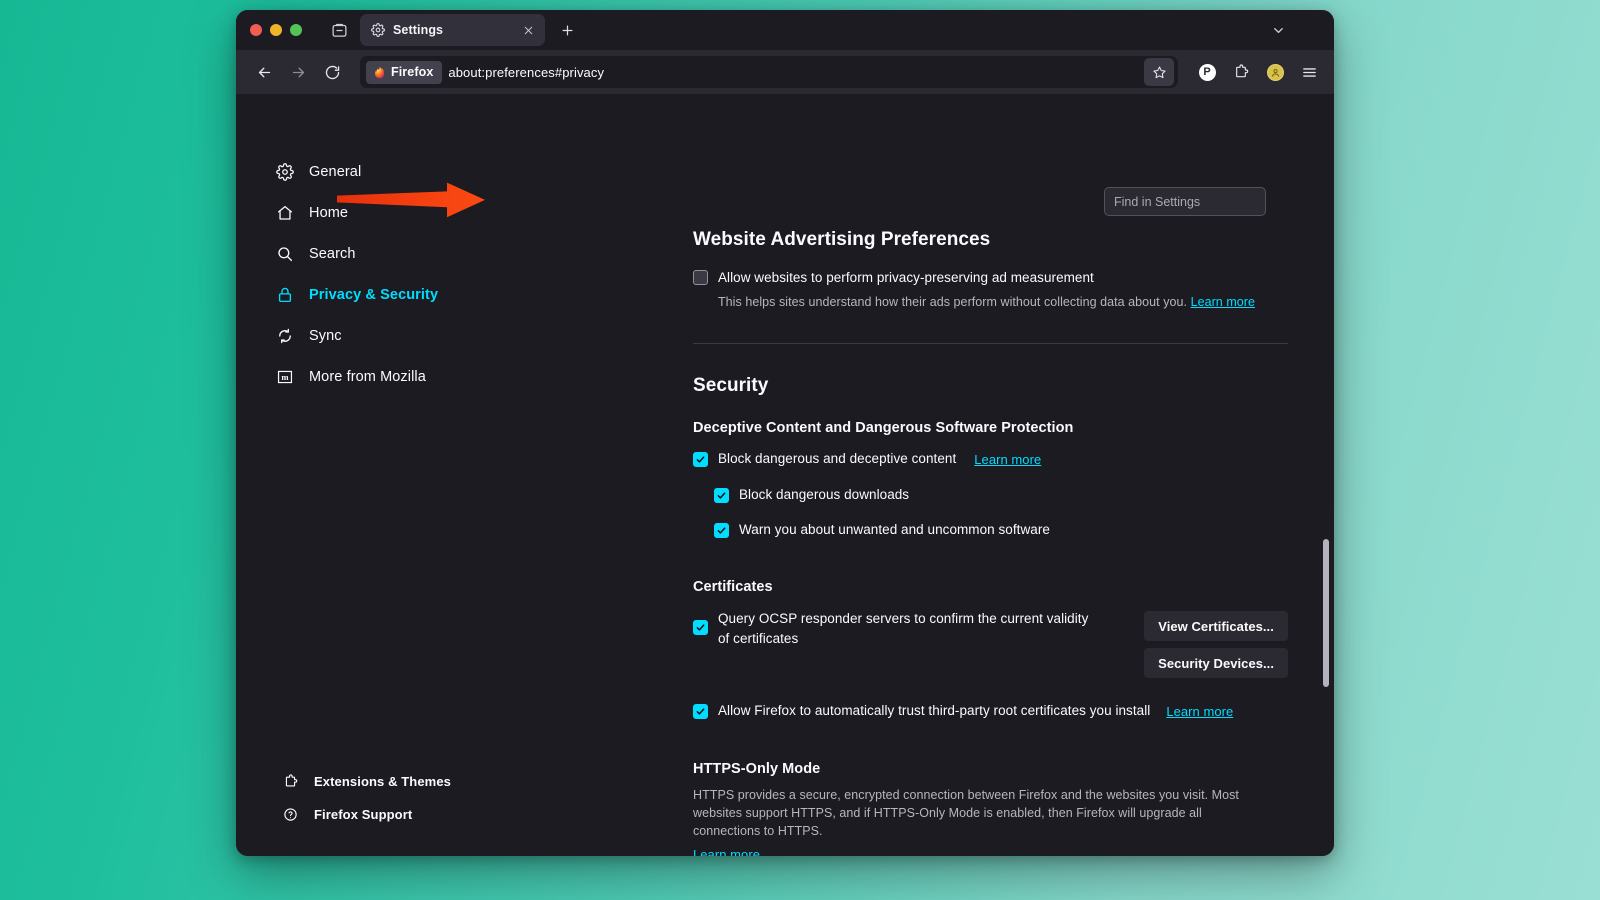 The image size is (1600, 900). Describe the element at coordinates (363, 814) in the screenshot. I see `sidebar-footer-label: Firefox Support` at that location.